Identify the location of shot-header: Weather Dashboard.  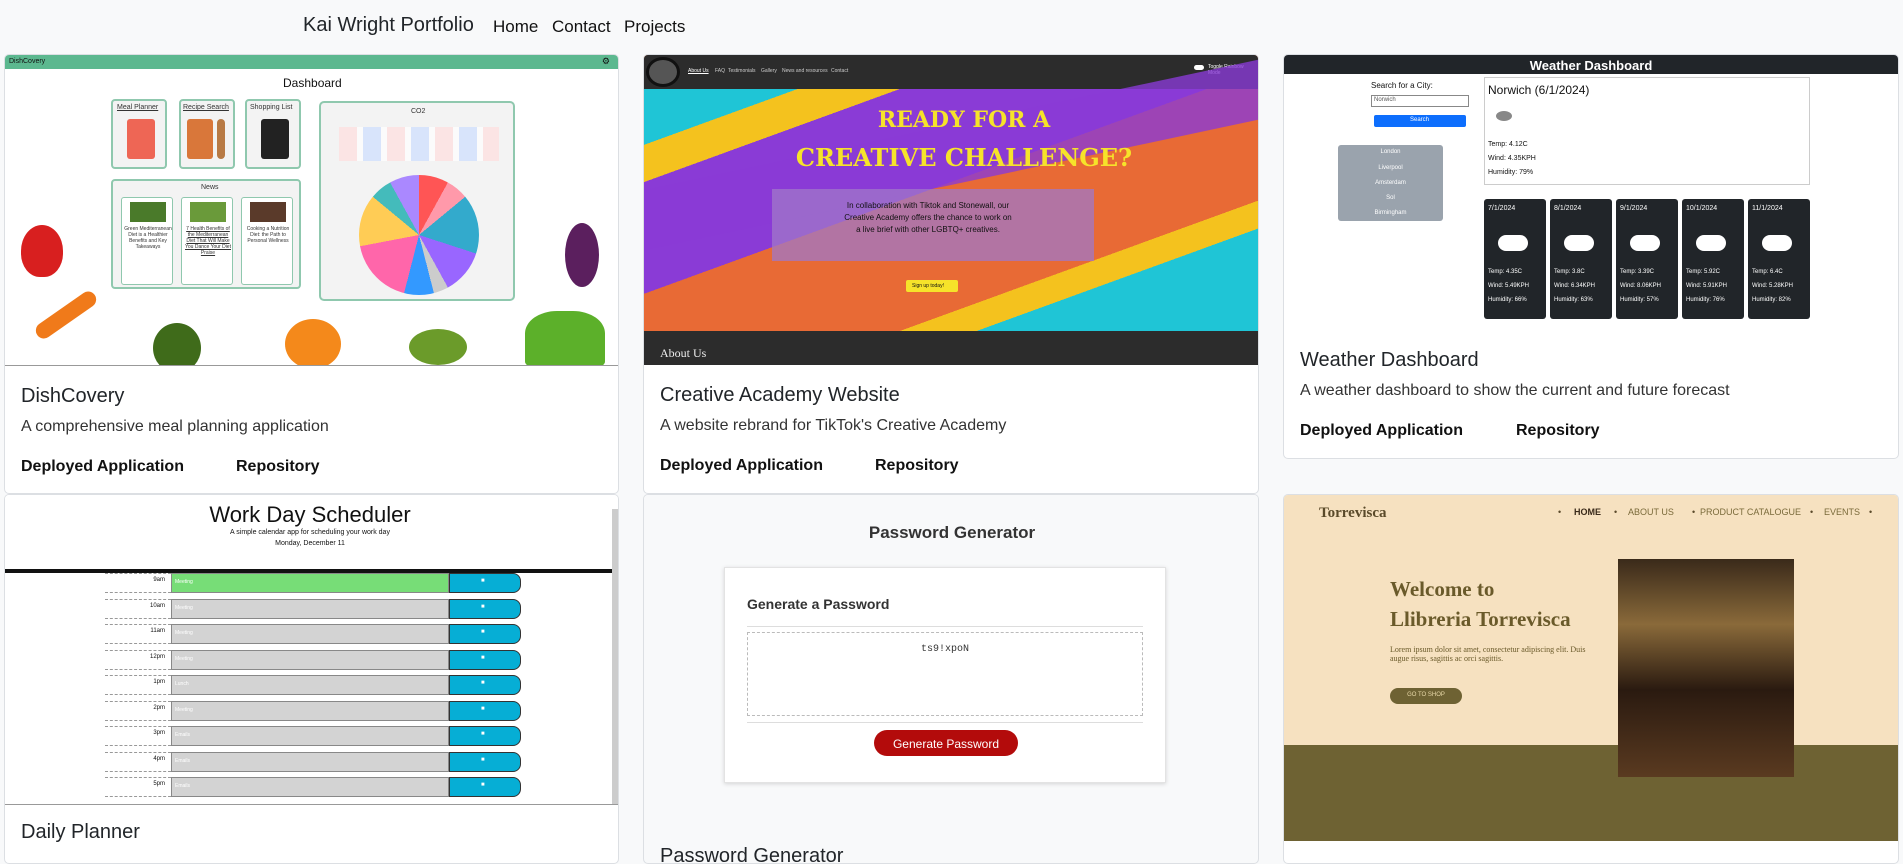
(1591, 65).